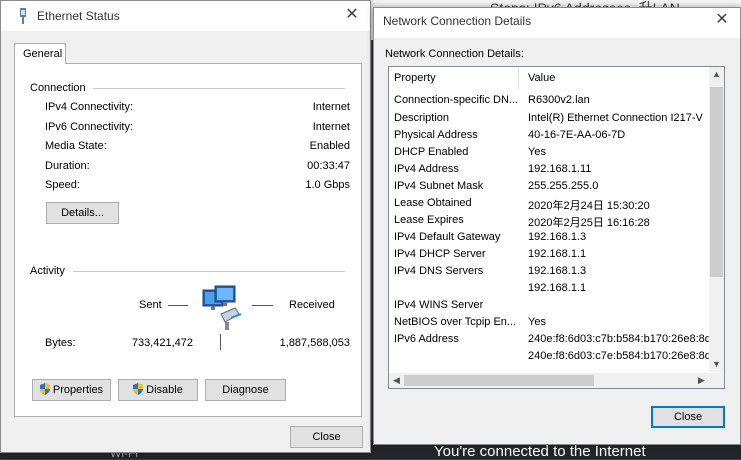 Image resolution: width=741 pixels, height=460 pixels. Describe the element at coordinates (178, 305) in the screenshot. I see `sent-line` at that location.